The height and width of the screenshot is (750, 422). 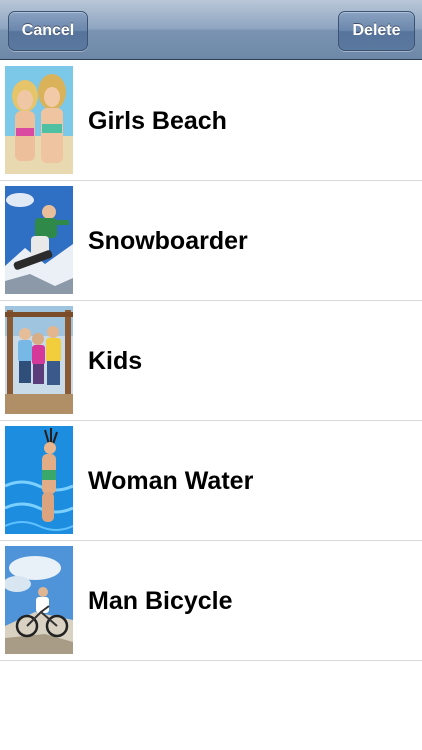 I want to click on woman-water-image, so click(x=39, y=480).